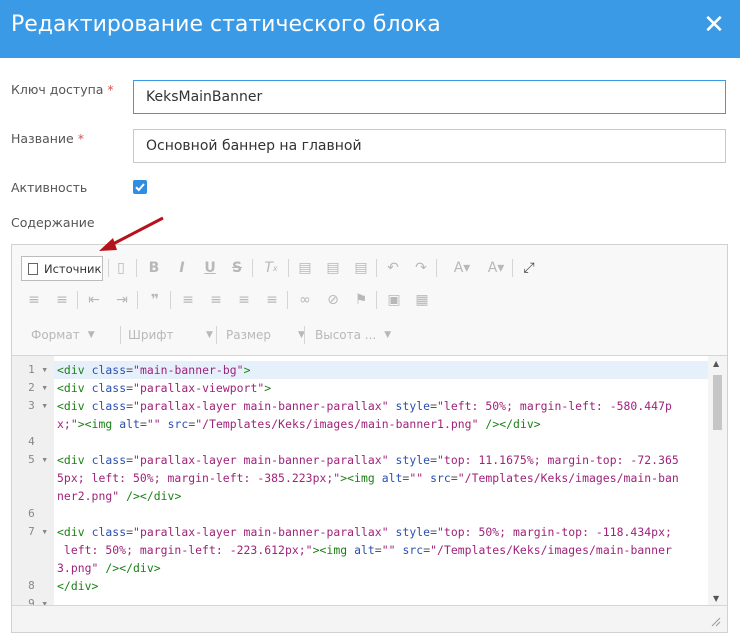 This screenshot has width=740, height=640. Describe the element at coordinates (38, 387) in the screenshot. I see `line-number: 2 ▾` at that location.